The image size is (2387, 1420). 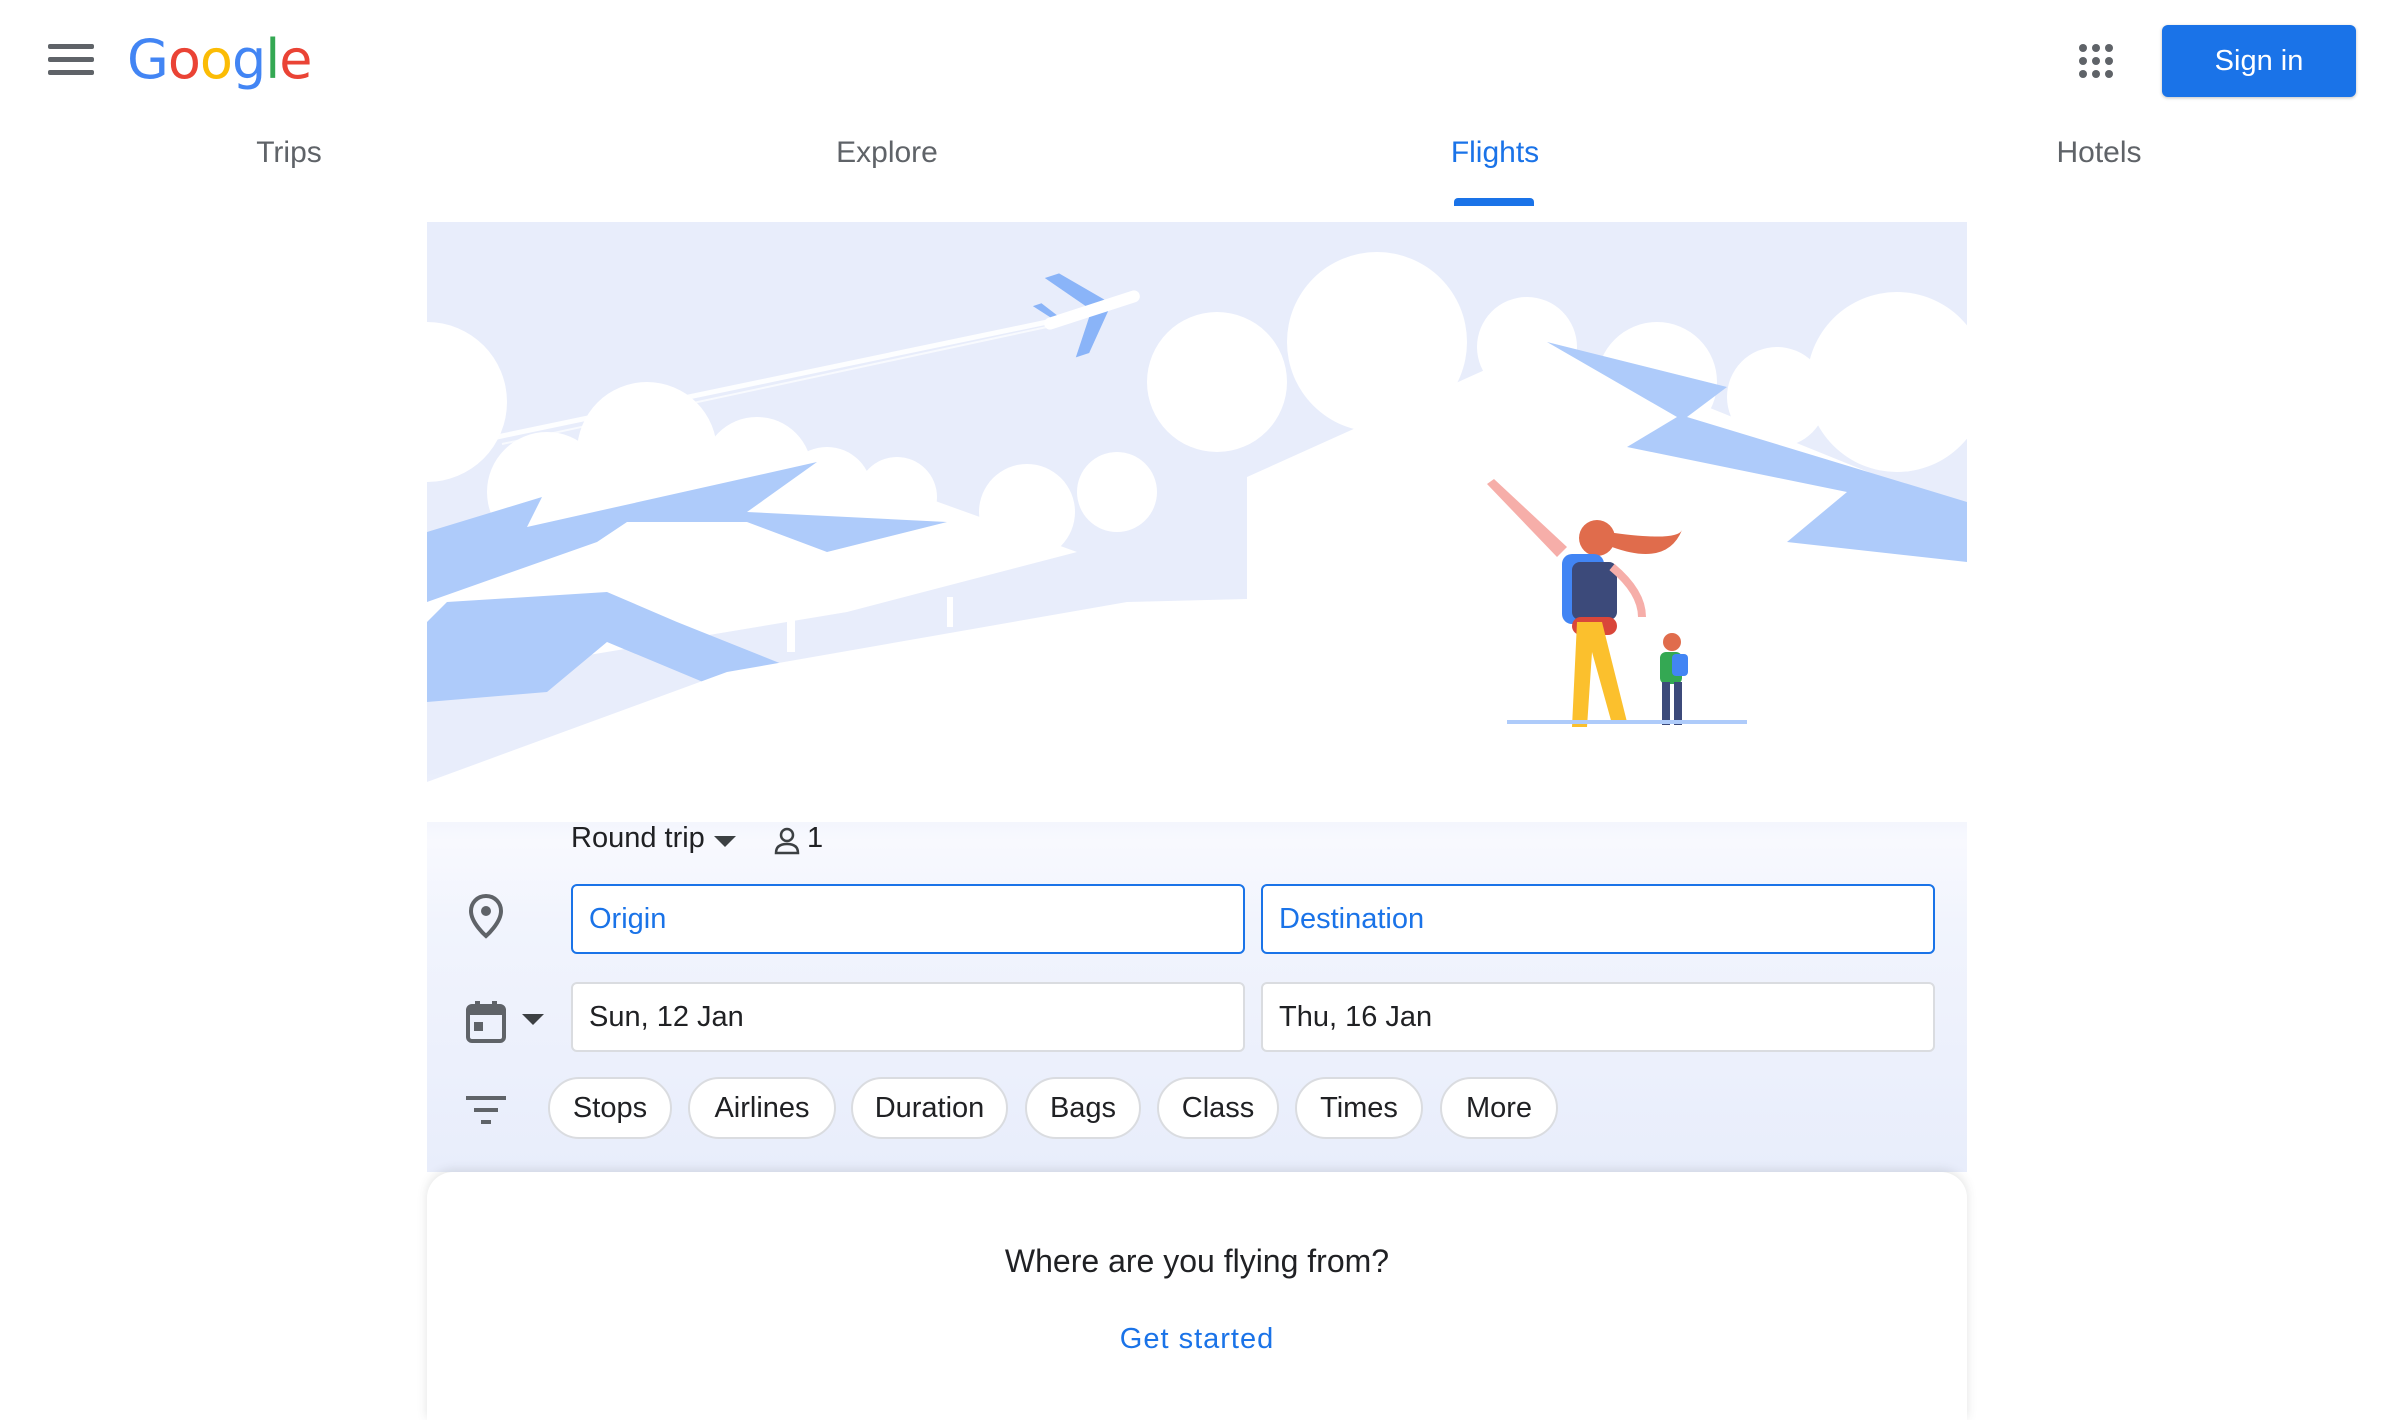 What do you see at coordinates (1197, 1261) in the screenshot?
I see `origin-prompt-question: Where are you flying from?` at bounding box center [1197, 1261].